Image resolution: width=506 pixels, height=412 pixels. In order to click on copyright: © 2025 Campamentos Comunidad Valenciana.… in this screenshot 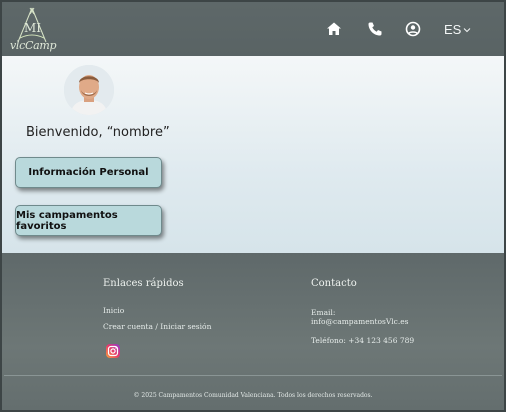, I will do `click(253, 395)`.